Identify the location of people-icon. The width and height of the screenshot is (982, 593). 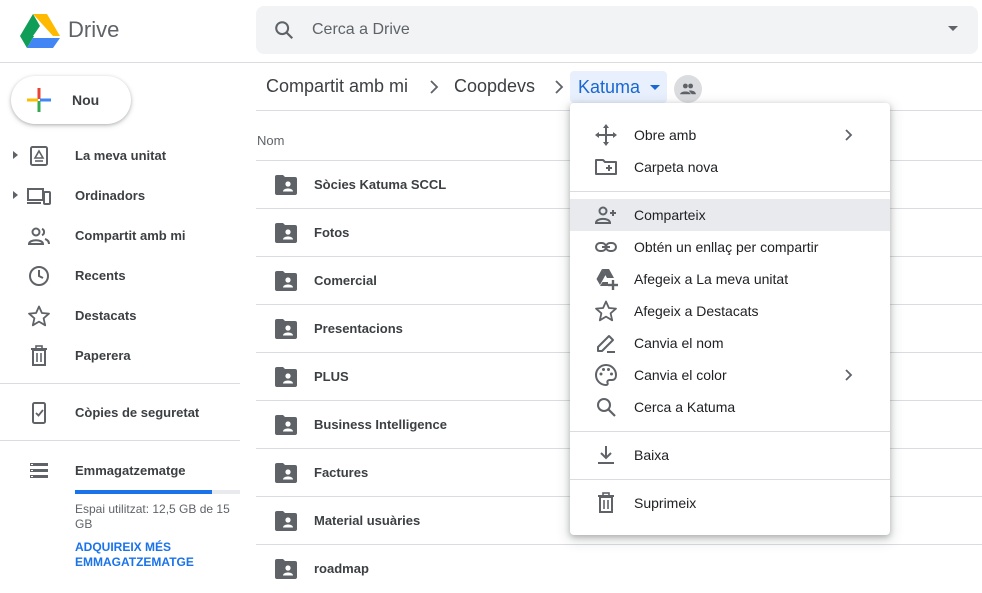
(688, 89).